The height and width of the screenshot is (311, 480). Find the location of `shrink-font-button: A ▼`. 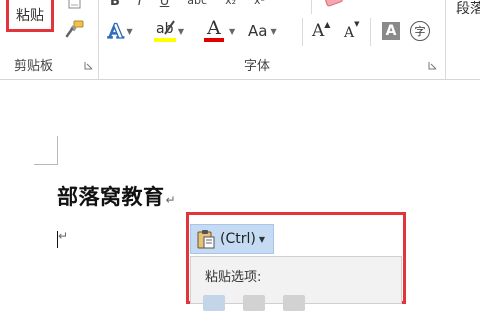

shrink-font-button: A ▼ is located at coordinates (352, 31).